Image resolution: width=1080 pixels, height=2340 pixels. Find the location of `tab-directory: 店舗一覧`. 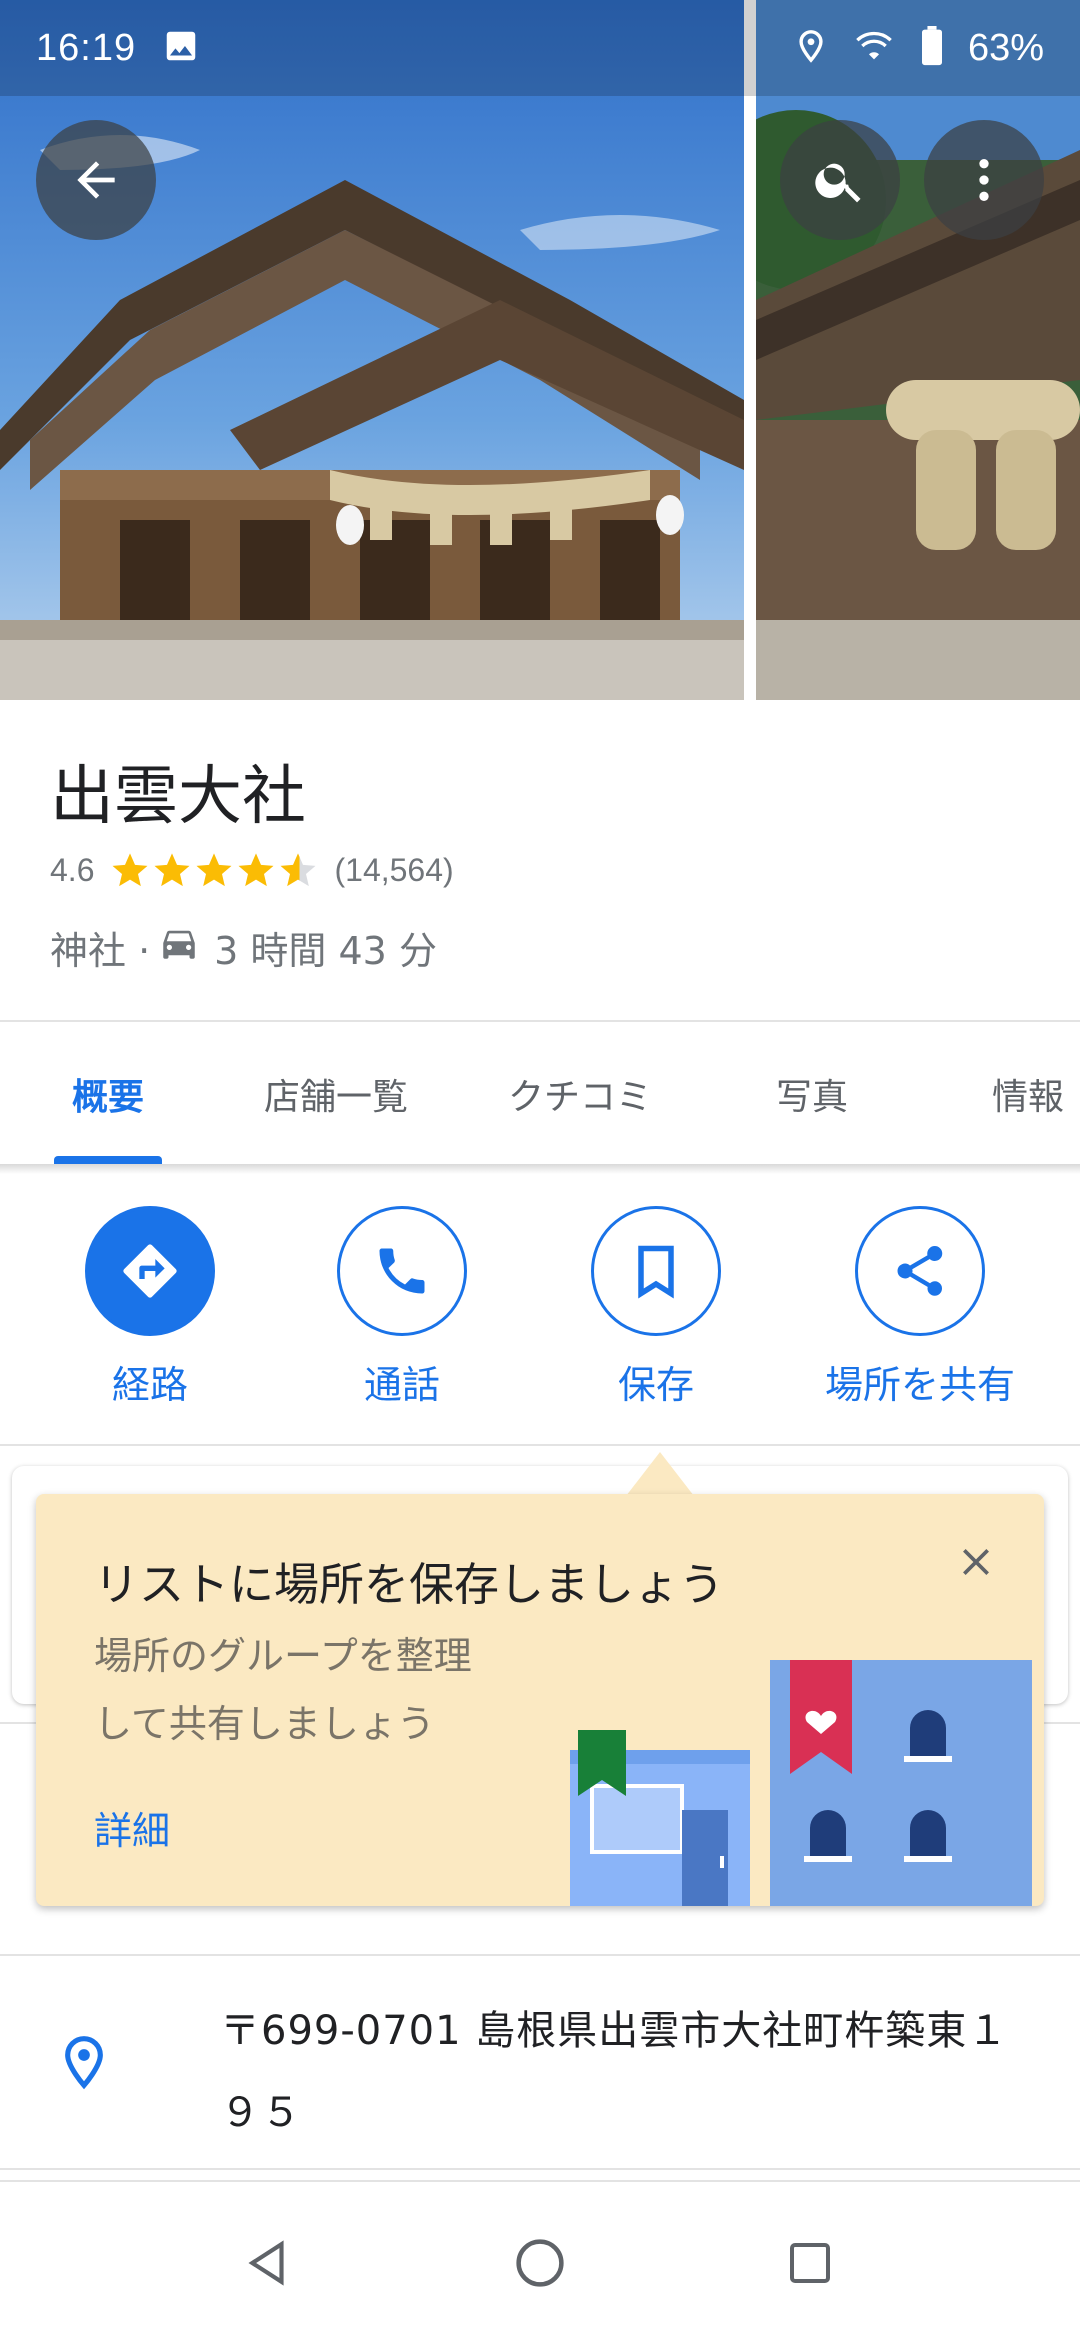

tab-directory: 店舗一覧 is located at coordinates (336, 1094).